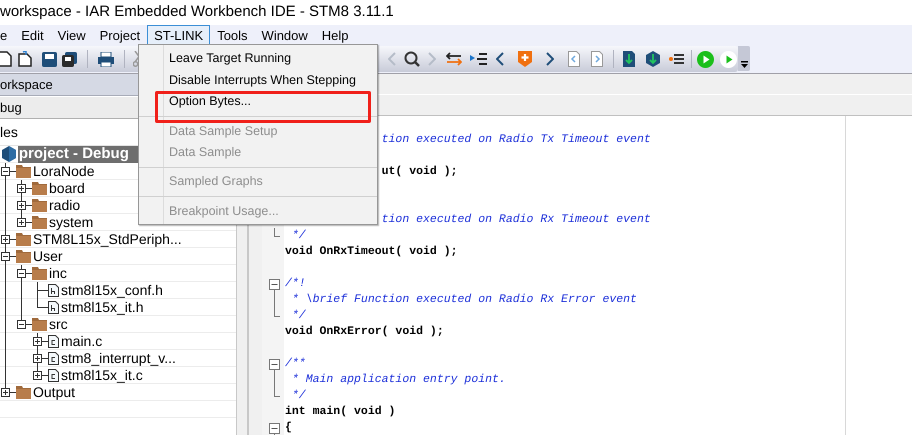 This screenshot has height=435, width=912. Describe the element at coordinates (9, 132) in the screenshot. I see `column-header: les` at that location.